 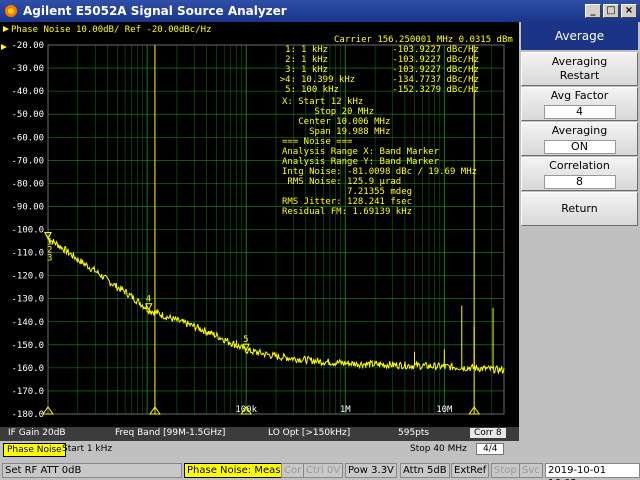 What do you see at coordinates (438, 449) in the screenshot?
I see `stop-frequency: Stop 40 MHz` at bounding box center [438, 449].